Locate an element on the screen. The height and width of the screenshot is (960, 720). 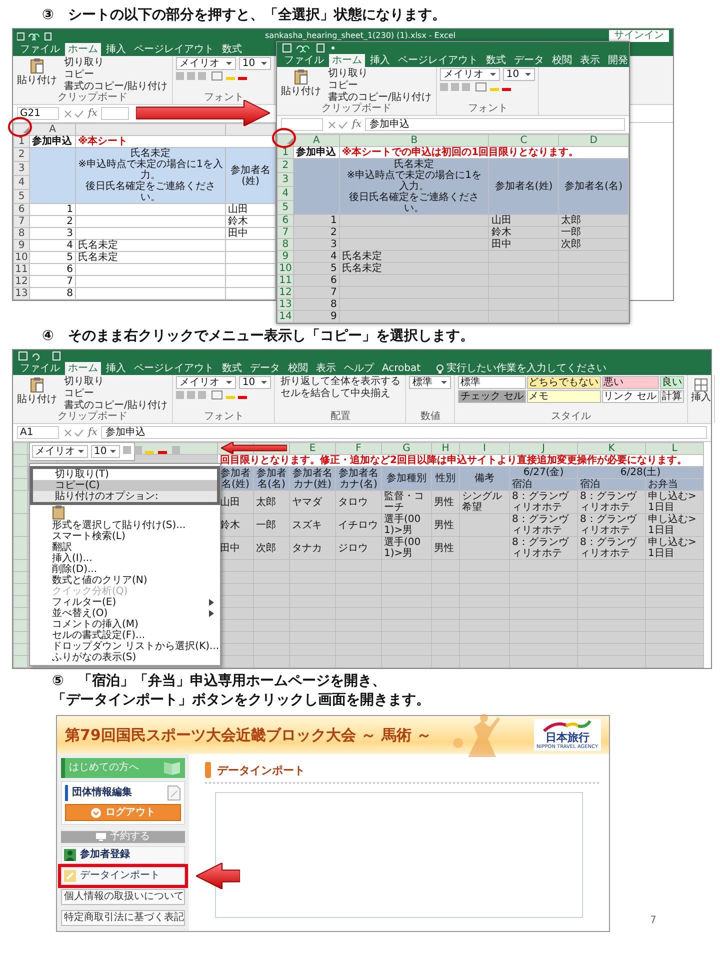
menu-item: 翻訳 is located at coordinates (125, 547).